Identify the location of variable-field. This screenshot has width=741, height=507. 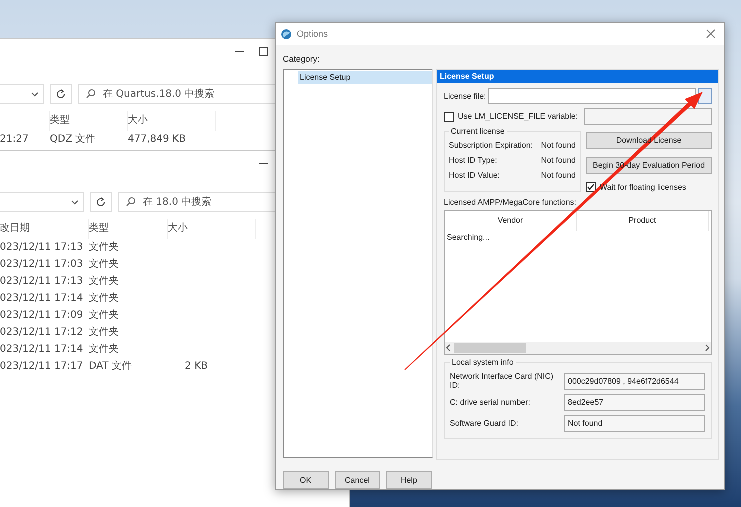
(648, 116).